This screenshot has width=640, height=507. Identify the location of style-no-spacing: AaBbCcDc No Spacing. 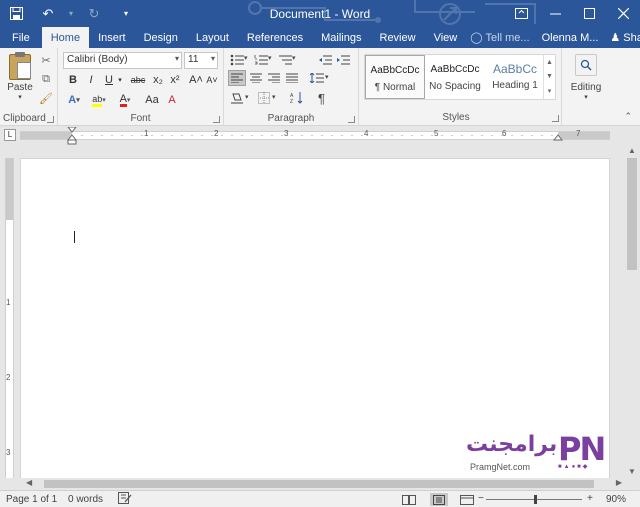
(455, 77).